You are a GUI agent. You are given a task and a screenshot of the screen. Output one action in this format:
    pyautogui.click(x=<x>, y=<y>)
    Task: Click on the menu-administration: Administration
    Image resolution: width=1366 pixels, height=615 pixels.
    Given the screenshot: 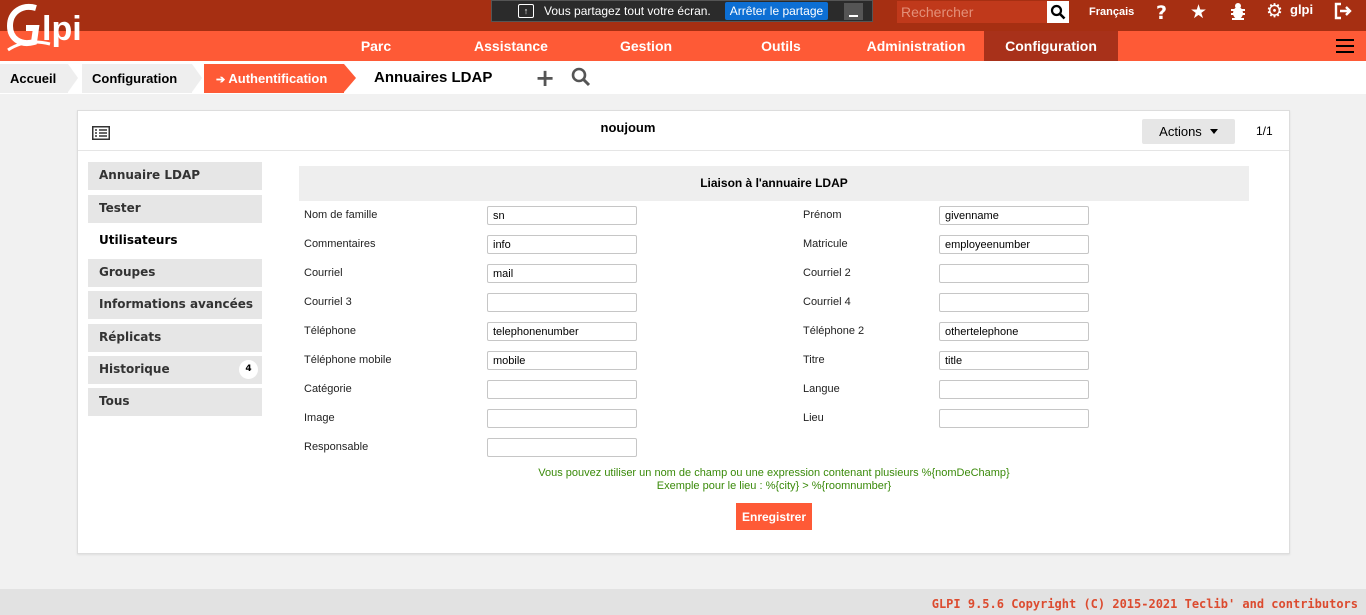 What is the action you would take?
    pyautogui.click(x=916, y=46)
    